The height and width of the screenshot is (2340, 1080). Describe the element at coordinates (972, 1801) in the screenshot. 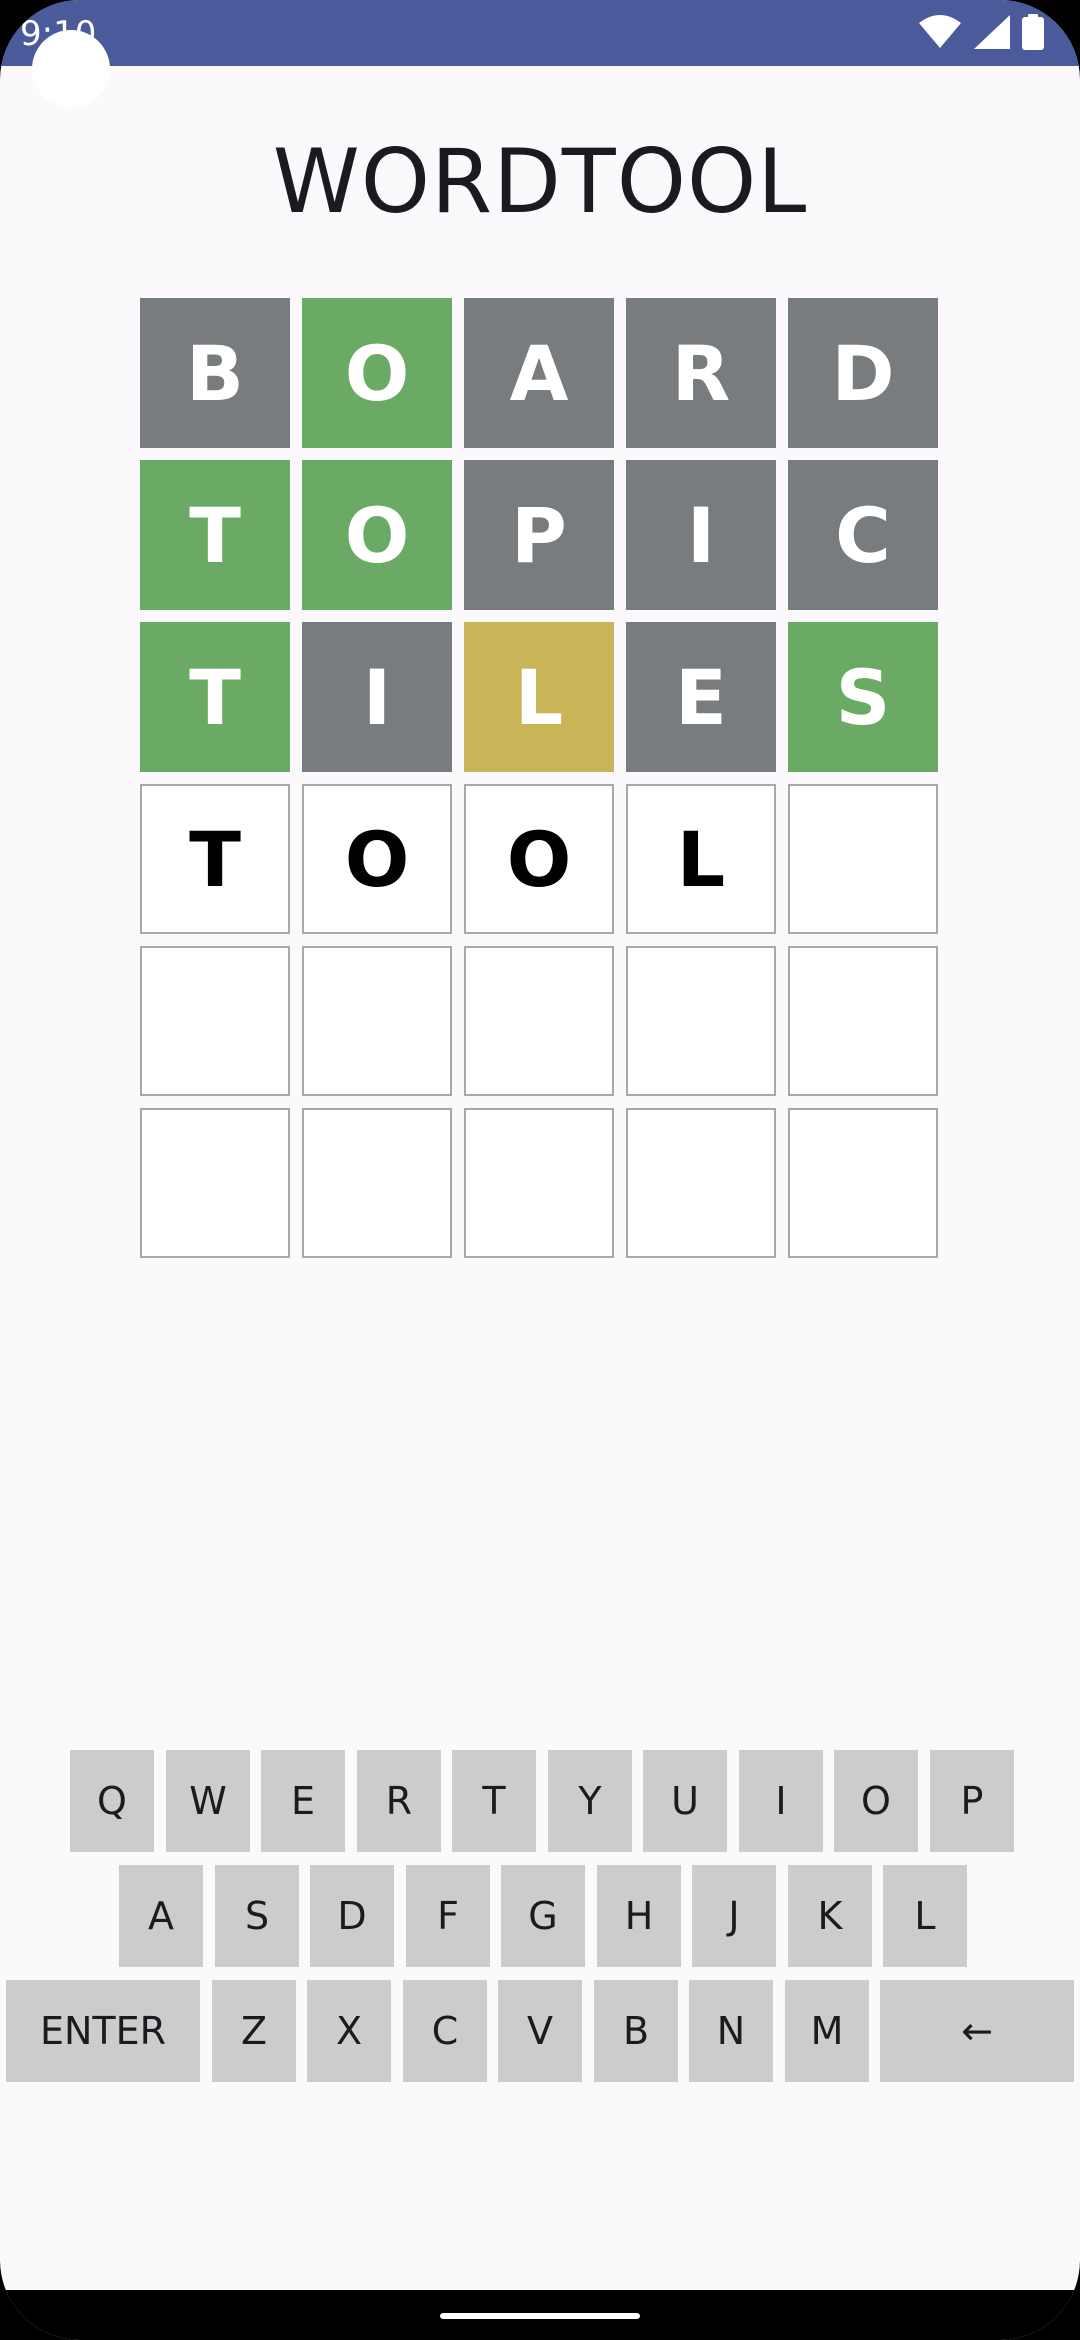

I see `key-p: P` at that location.